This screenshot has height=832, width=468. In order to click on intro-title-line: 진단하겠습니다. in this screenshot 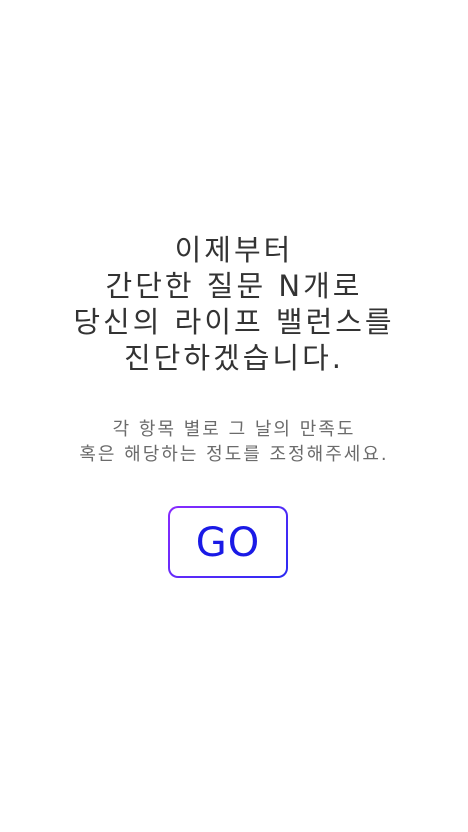, I will do `click(234, 358)`.